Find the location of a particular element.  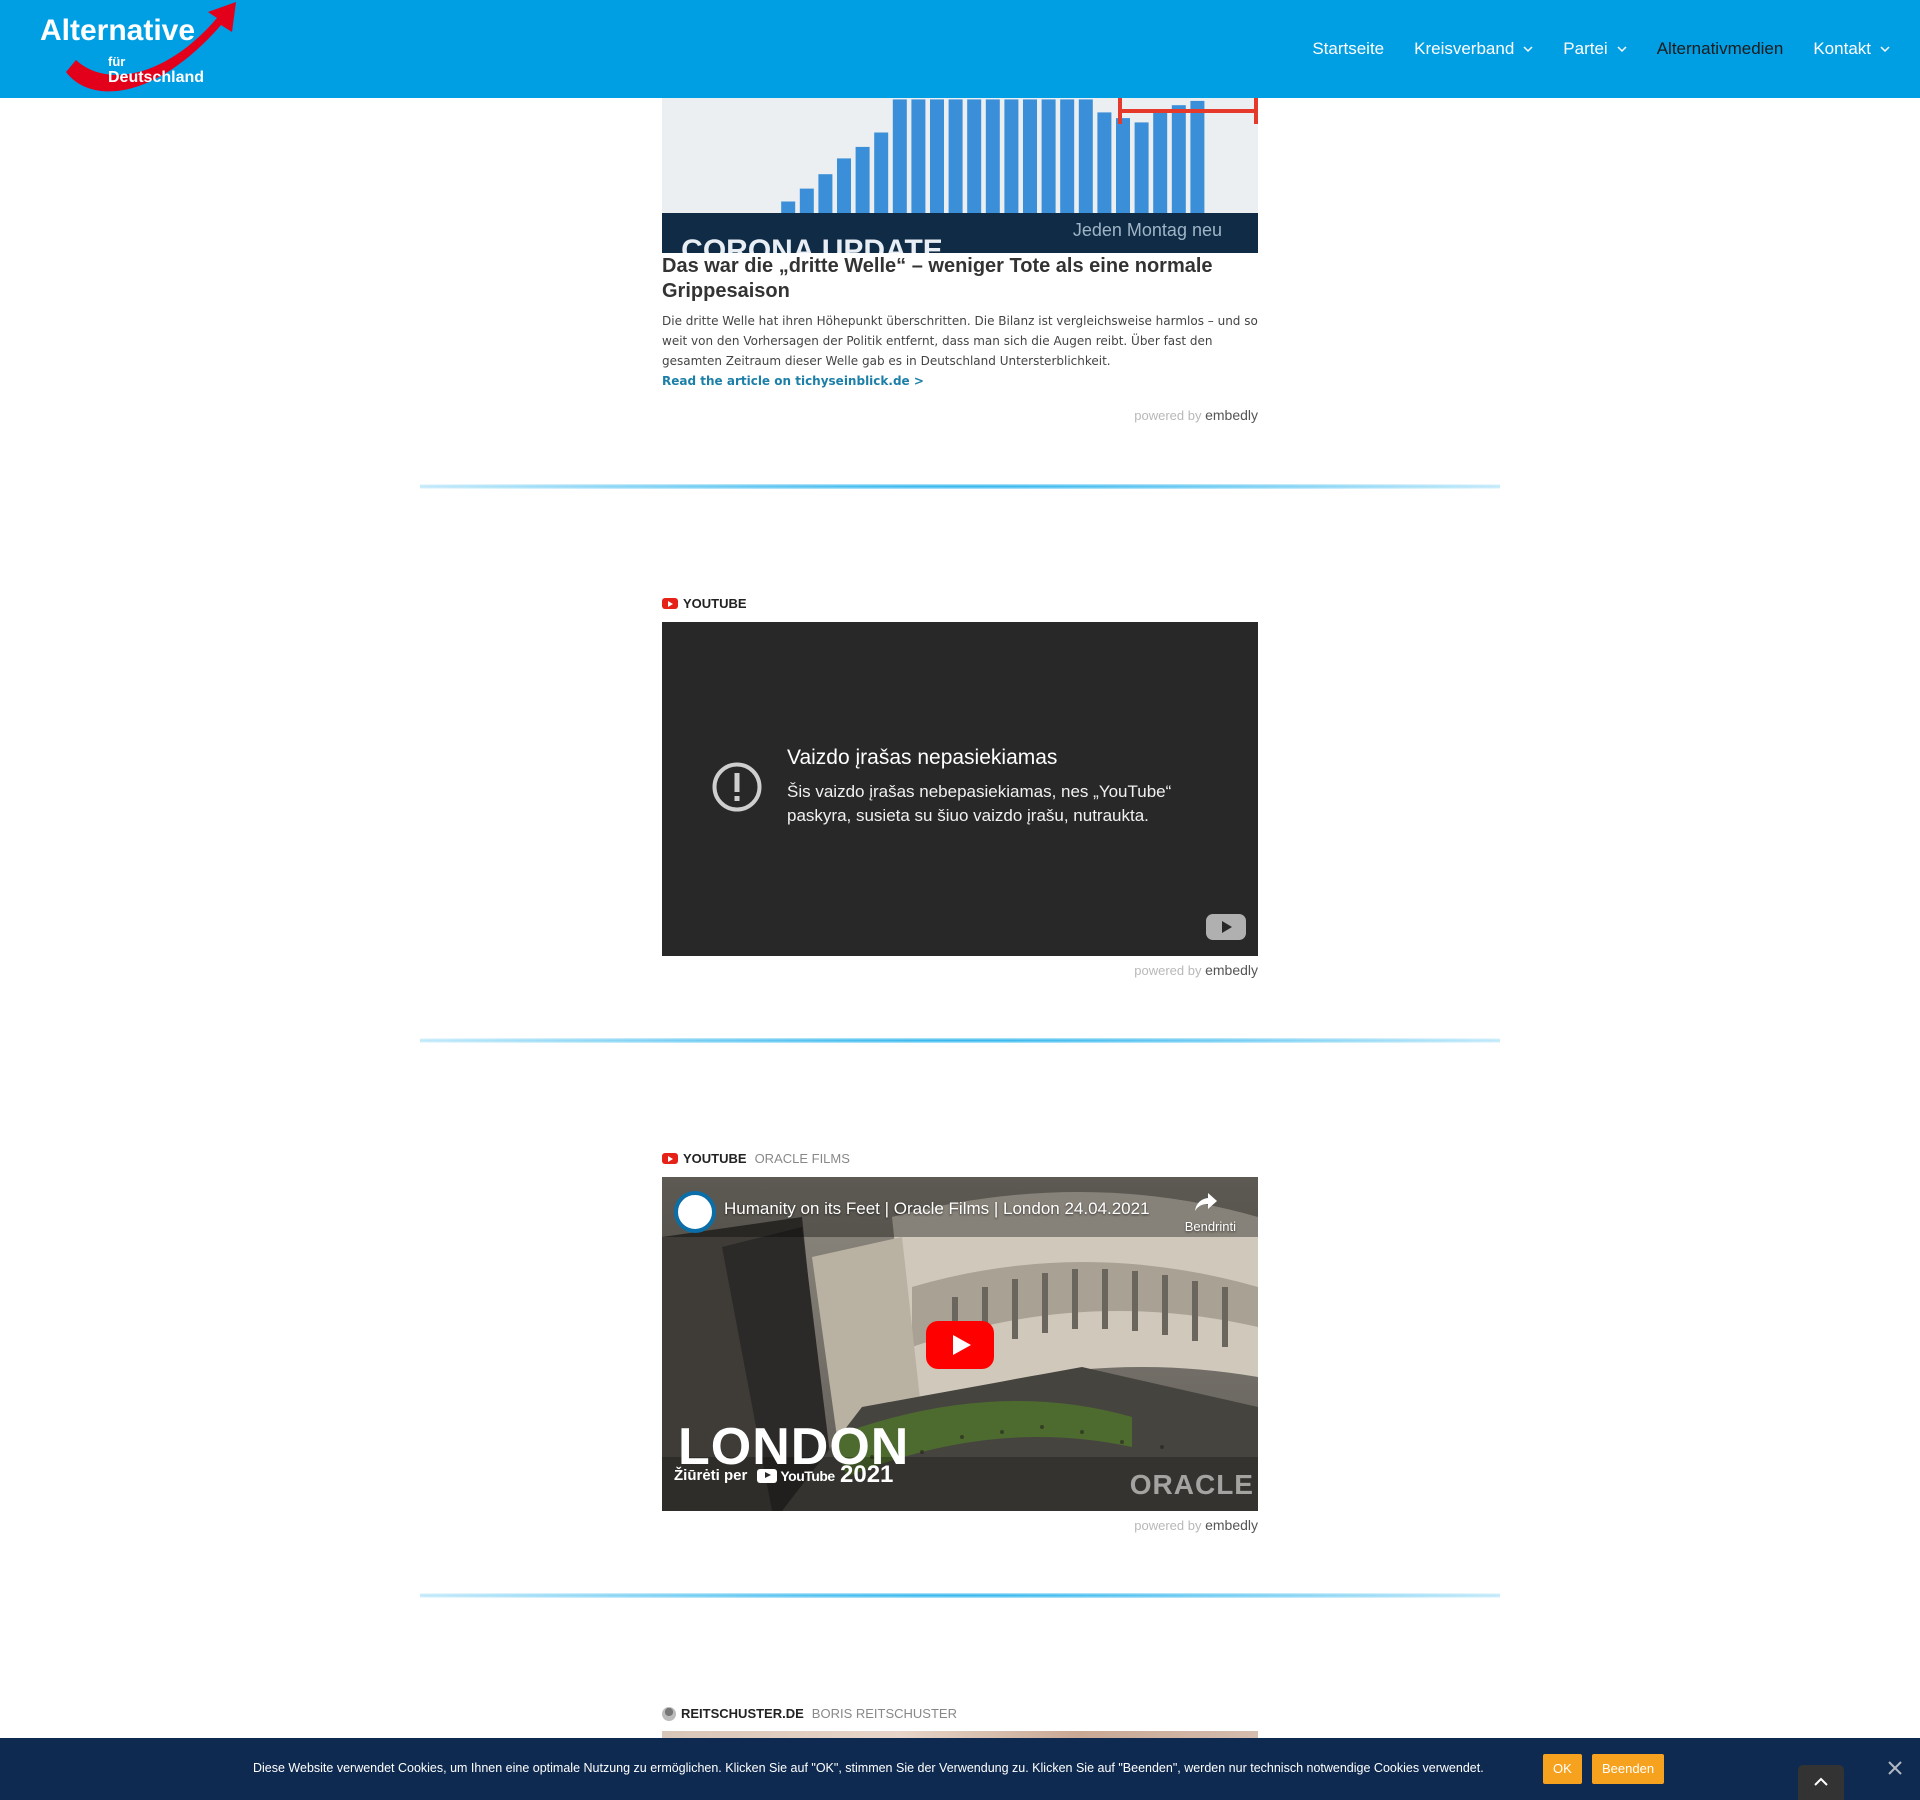

nav-item-startseite: Startseite is located at coordinates (1348, 49).